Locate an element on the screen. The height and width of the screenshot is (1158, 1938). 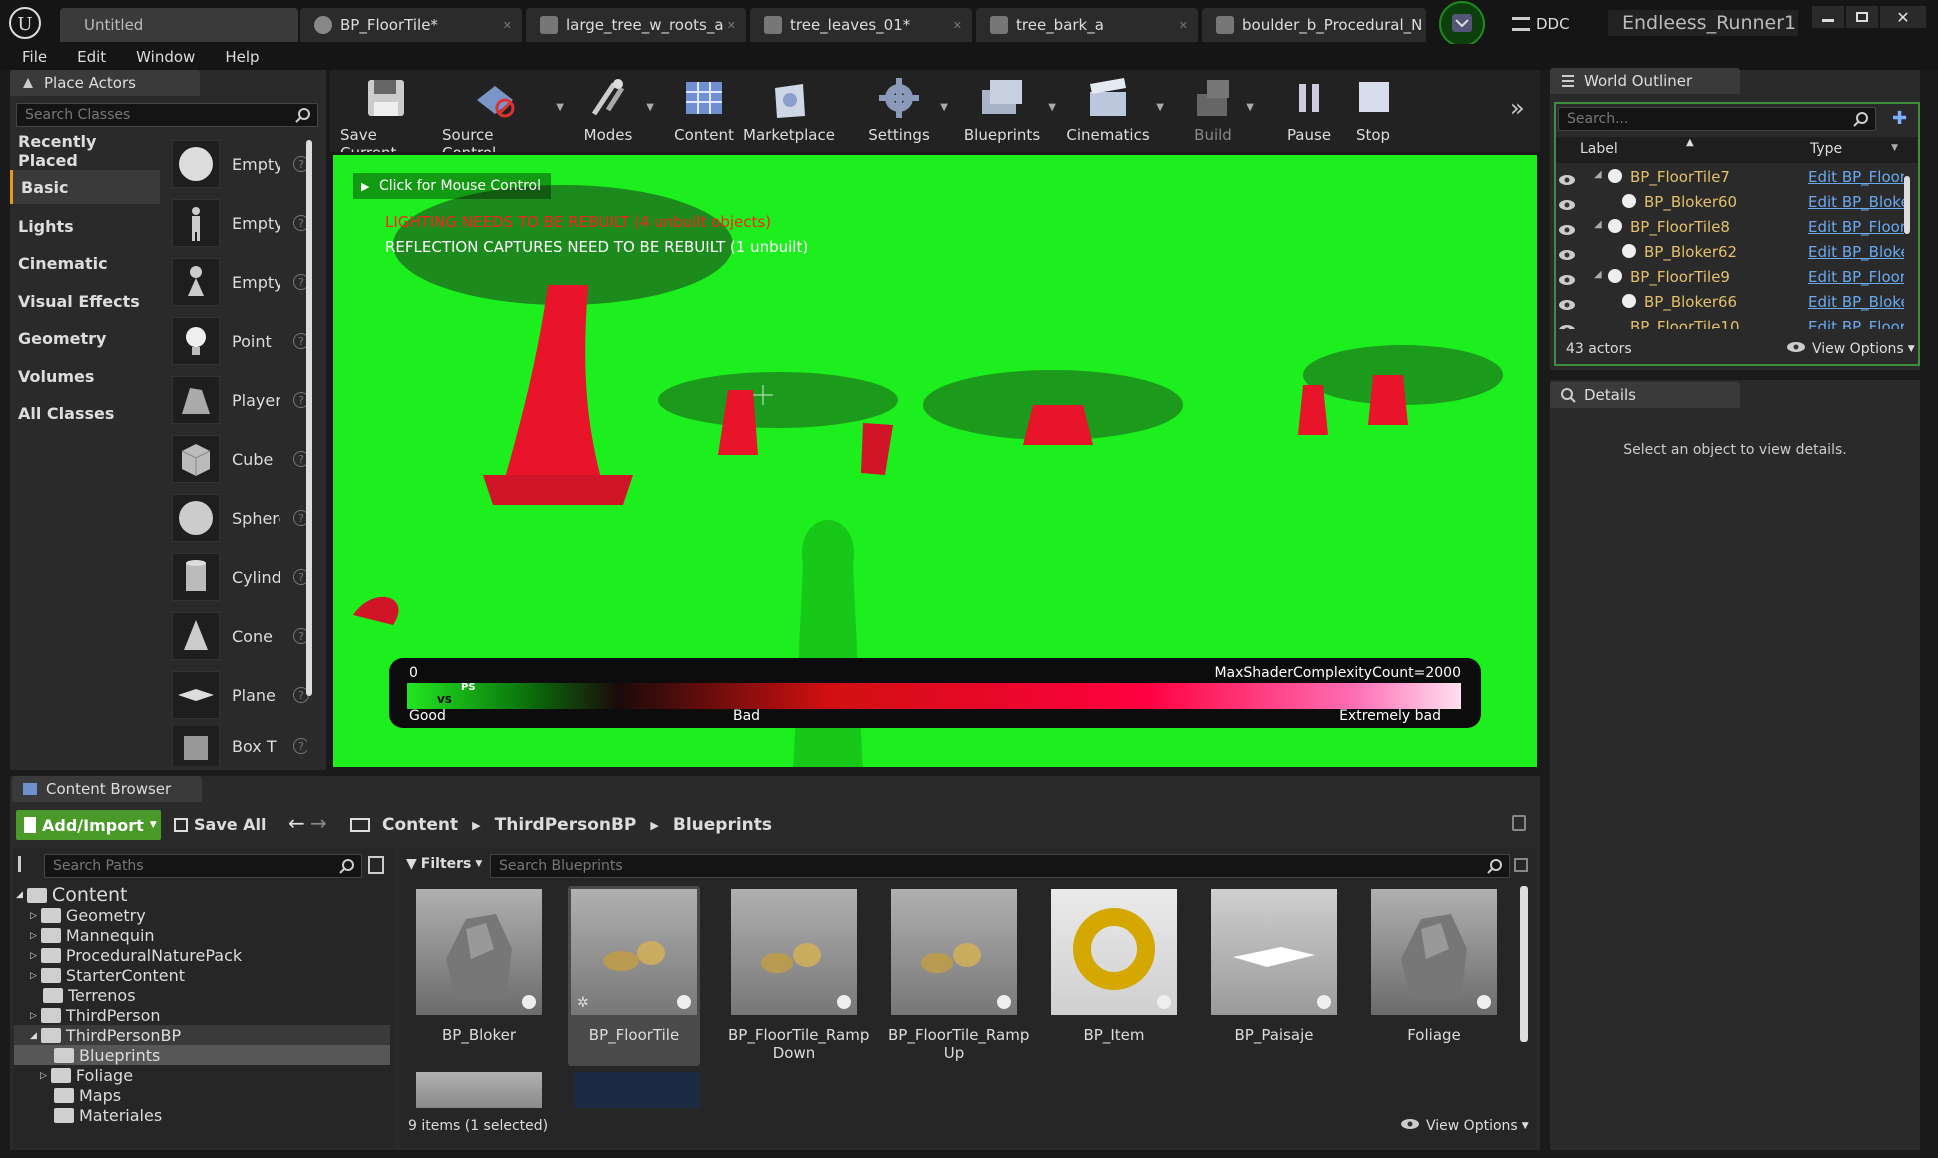
column-label: Label is located at coordinates (1599, 149).